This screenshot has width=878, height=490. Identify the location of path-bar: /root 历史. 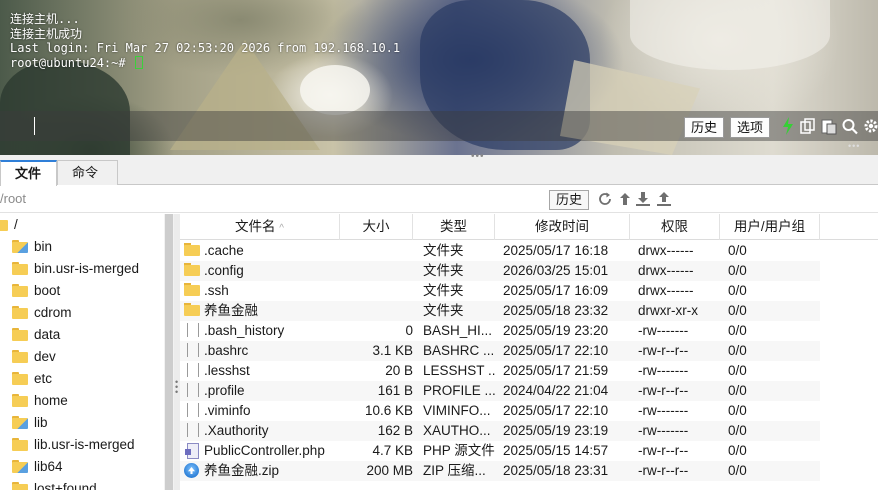
(439, 199).